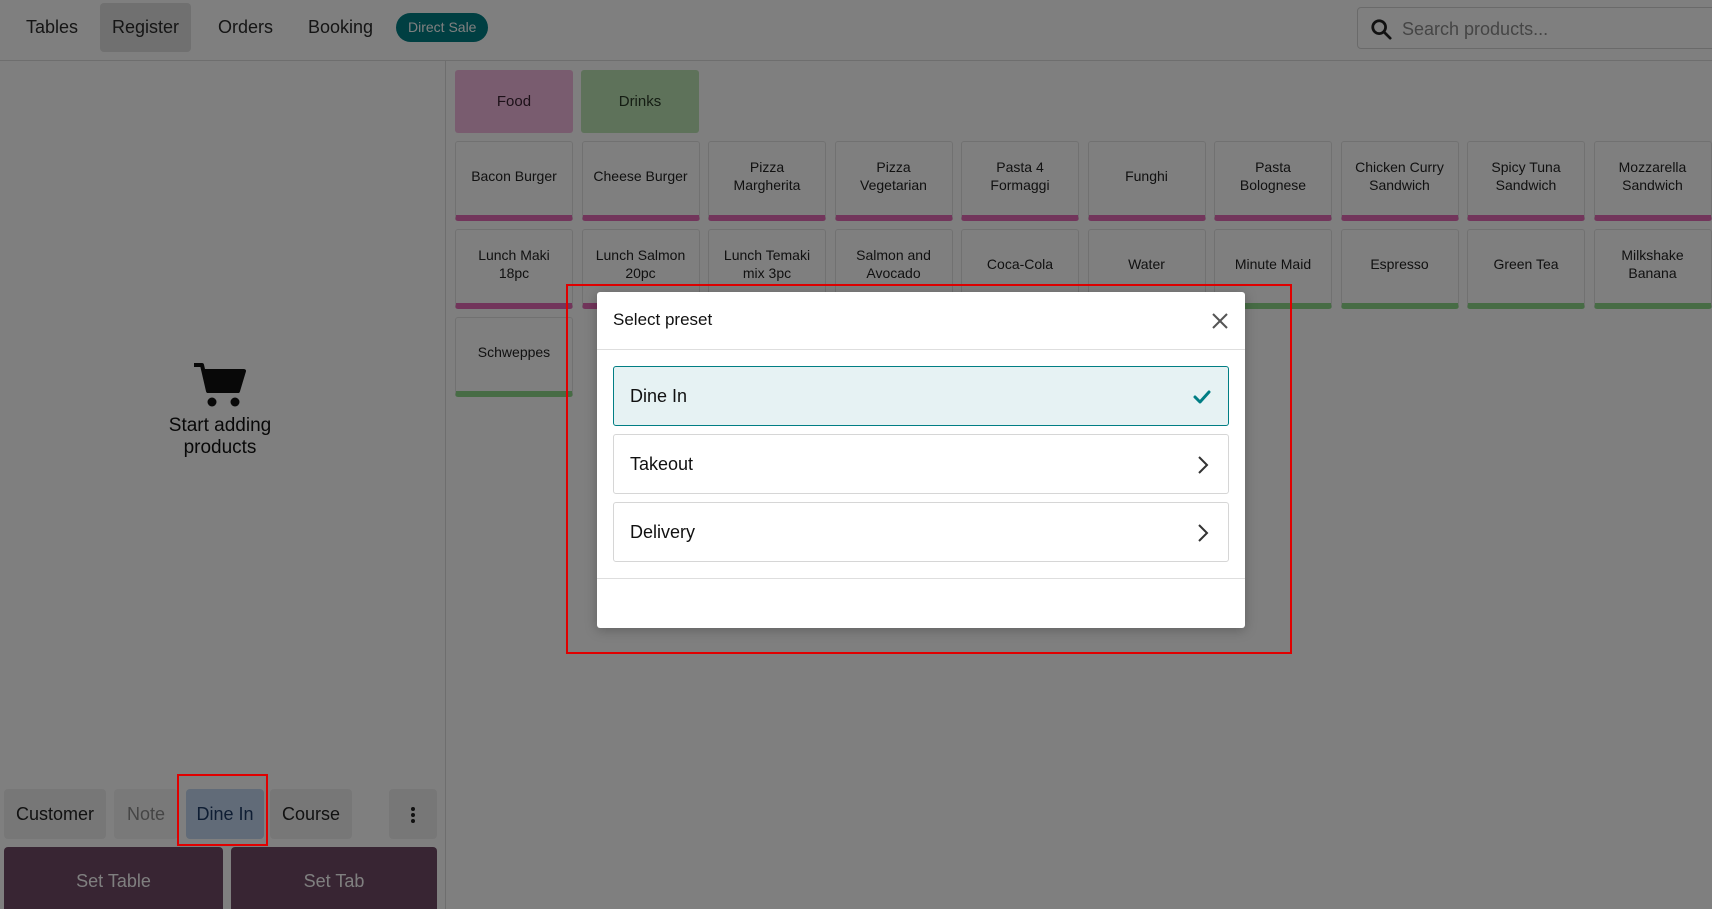 The image size is (1712, 909). Describe the element at coordinates (921, 396) in the screenshot. I see `preset-option-dine-in: Dine In` at that location.